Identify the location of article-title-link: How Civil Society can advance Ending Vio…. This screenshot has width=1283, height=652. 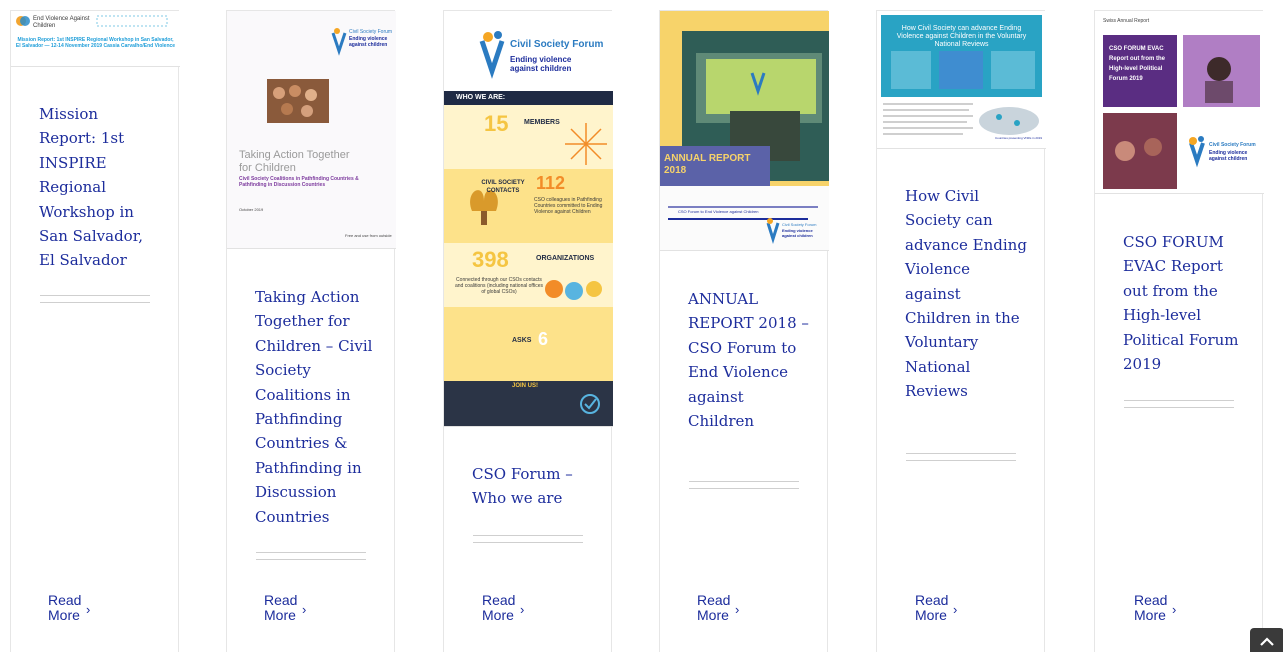
(967, 294).